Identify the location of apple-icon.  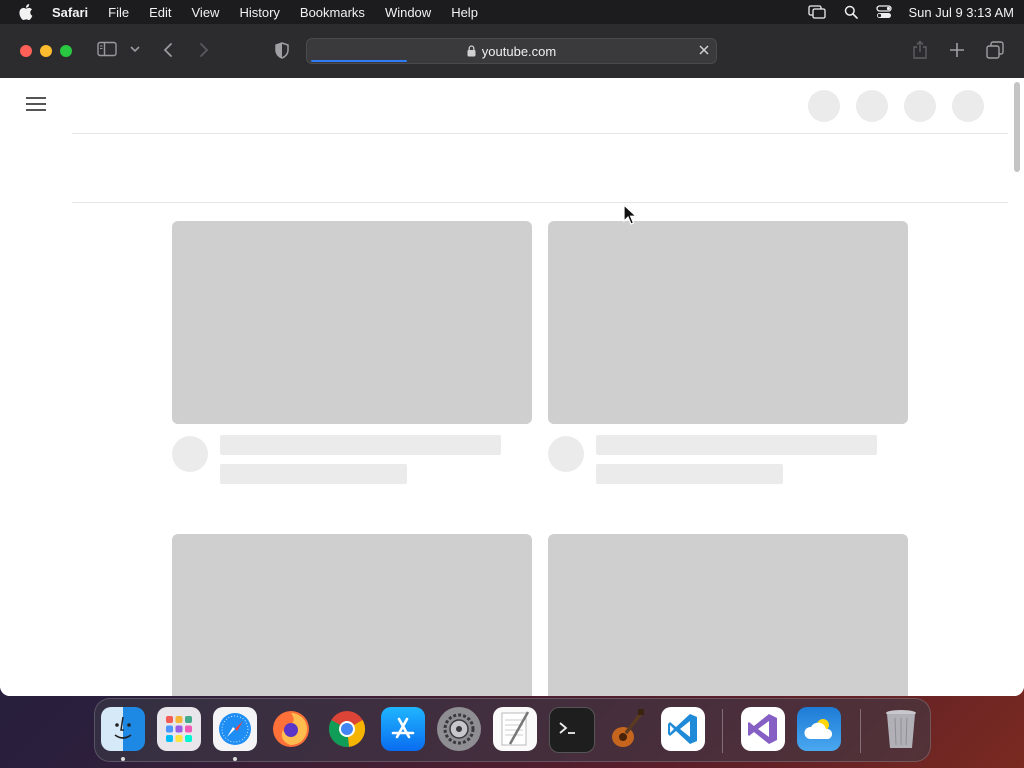
(26, 12).